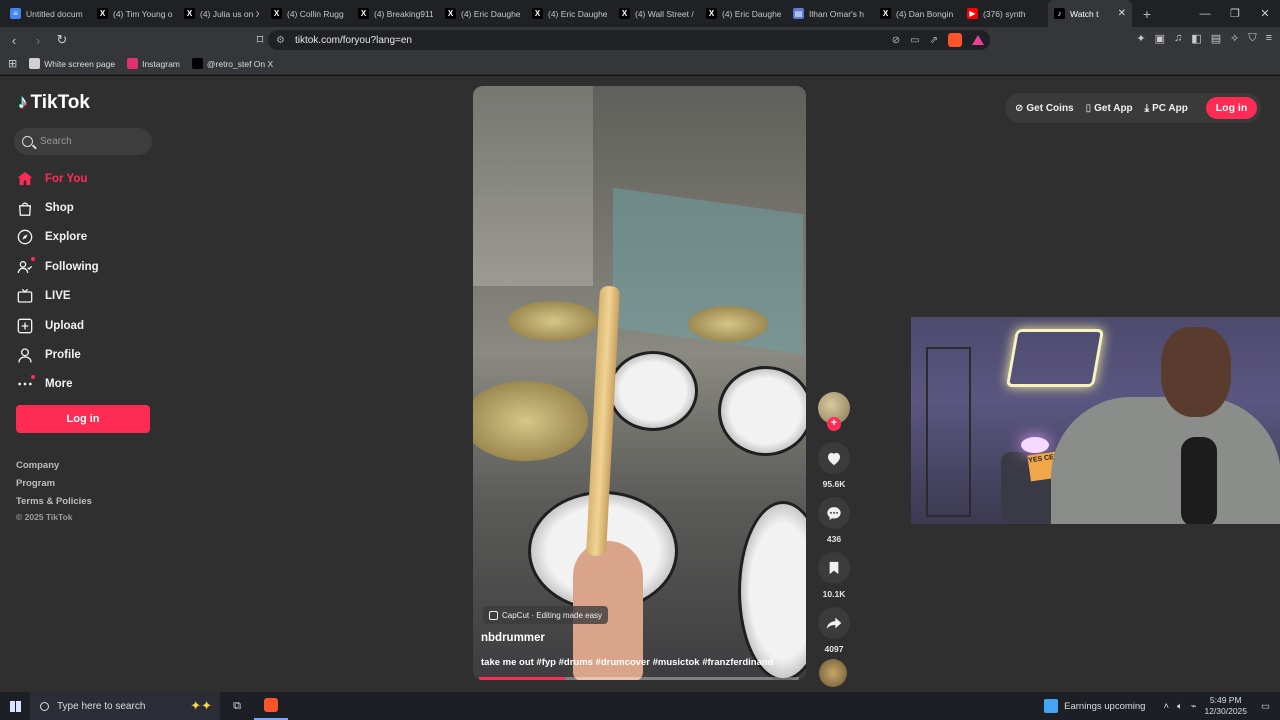  Describe the element at coordinates (54, 487) in the screenshot. I see `footer-program-link: Program` at that location.